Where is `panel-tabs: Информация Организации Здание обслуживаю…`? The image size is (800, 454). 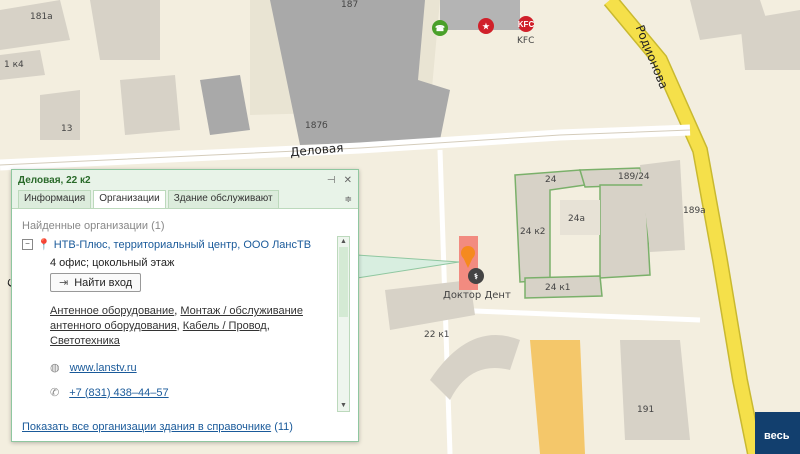
panel-tabs: Информация Организации Здание обслуживаю… is located at coordinates (185, 199).